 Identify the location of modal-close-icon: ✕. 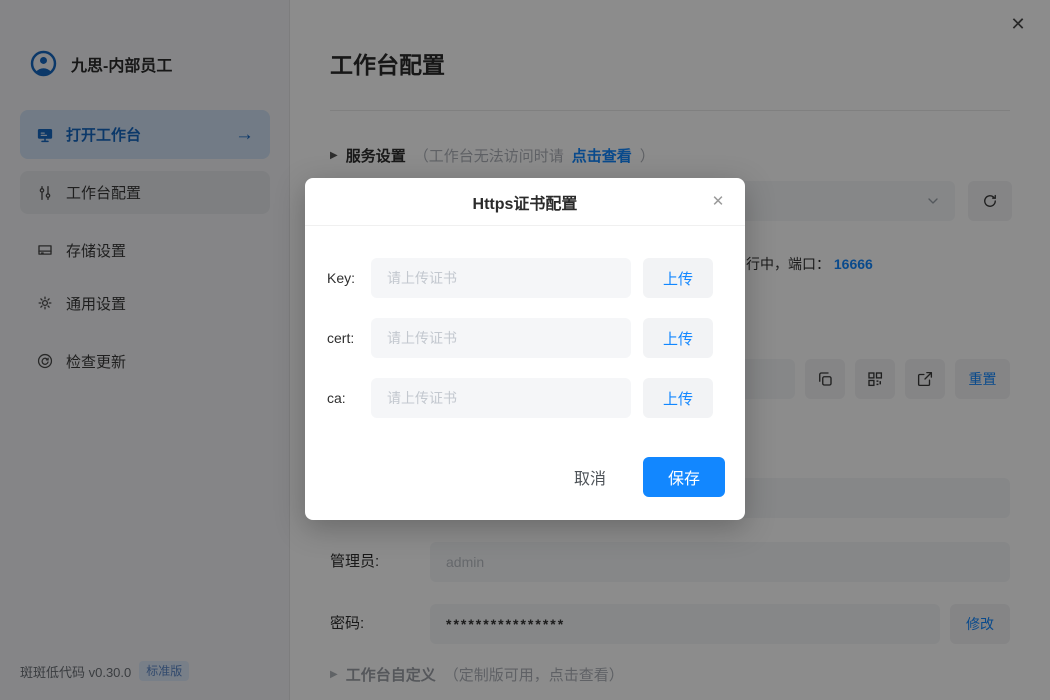
(718, 202).